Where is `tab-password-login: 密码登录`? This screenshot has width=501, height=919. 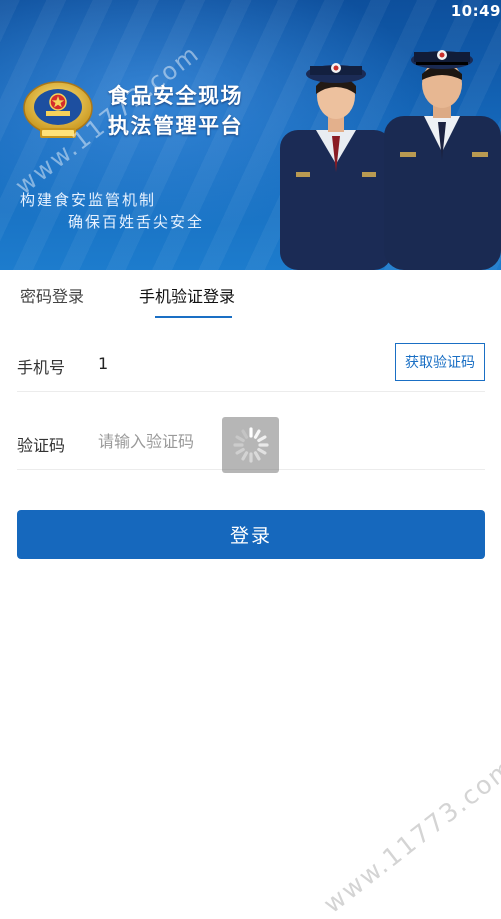 tab-password-login: 密码登录 is located at coordinates (52, 295).